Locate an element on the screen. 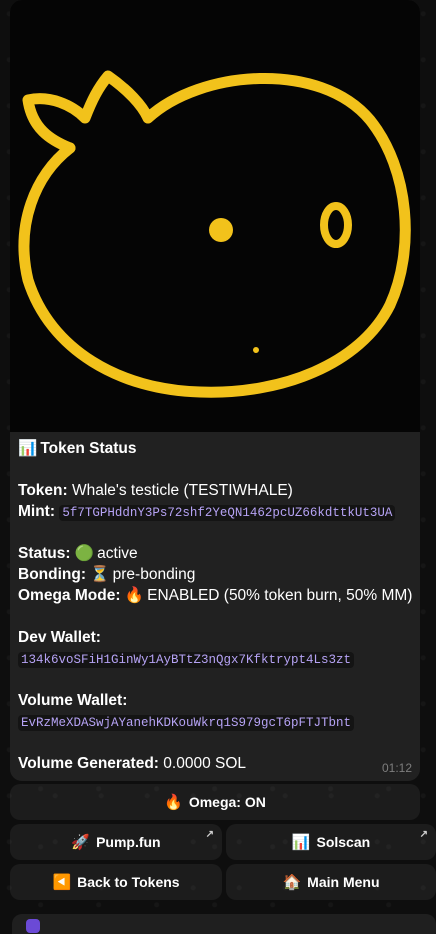 The image size is (436, 934). next-message-icon is located at coordinates (33, 926).